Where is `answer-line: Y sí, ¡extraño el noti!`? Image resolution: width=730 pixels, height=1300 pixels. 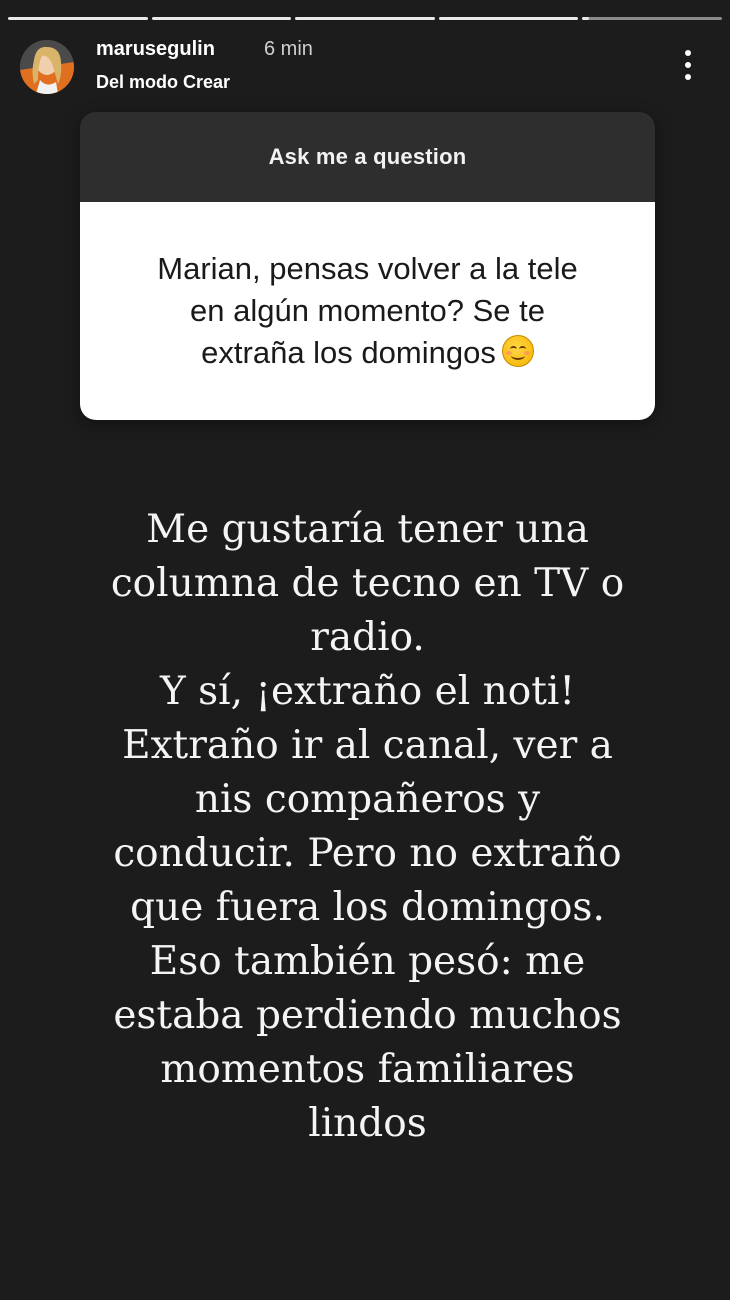 answer-line: Y sí, ¡extraño el noti! is located at coordinates (367, 691).